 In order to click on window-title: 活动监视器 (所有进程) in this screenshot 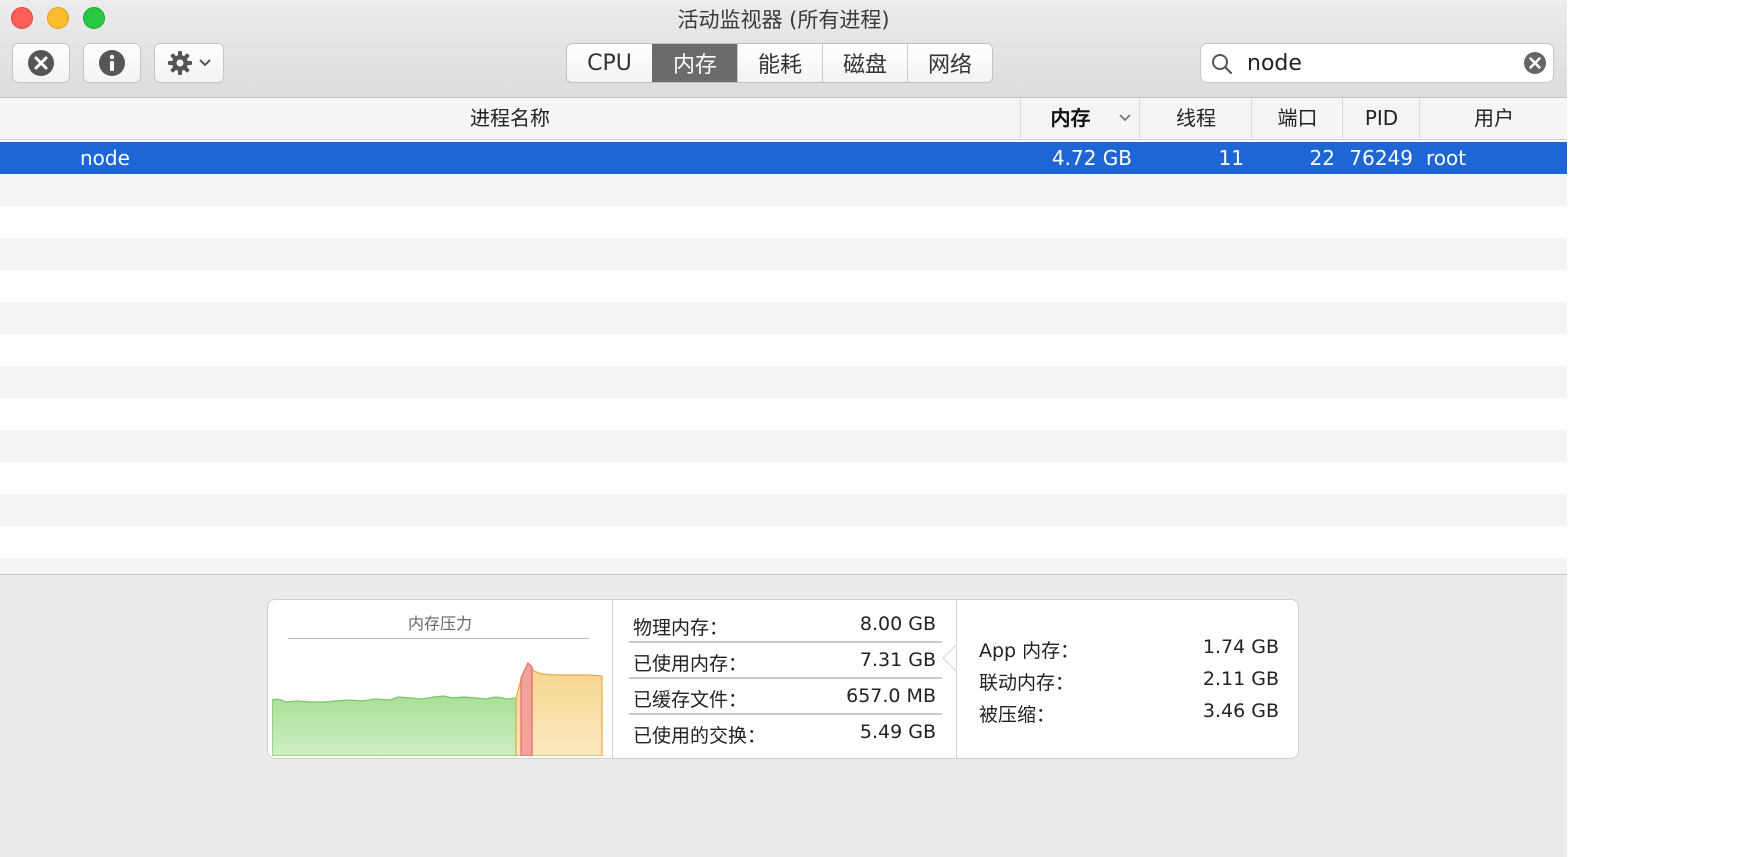, I will do `click(783, 20)`.